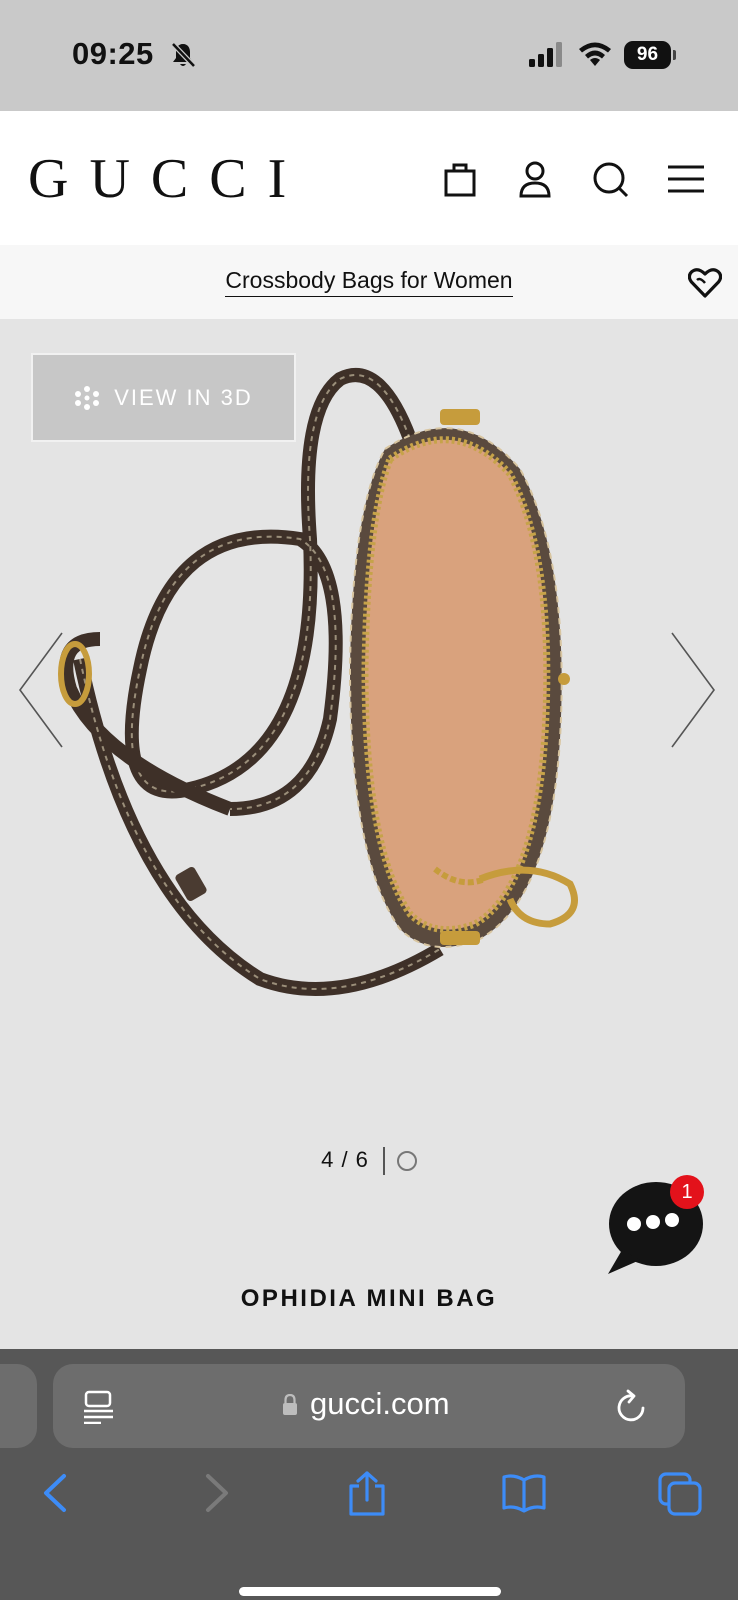 Image resolution: width=738 pixels, height=1600 pixels. Describe the element at coordinates (686, 179) in the screenshot. I see `menu-icon` at that location.